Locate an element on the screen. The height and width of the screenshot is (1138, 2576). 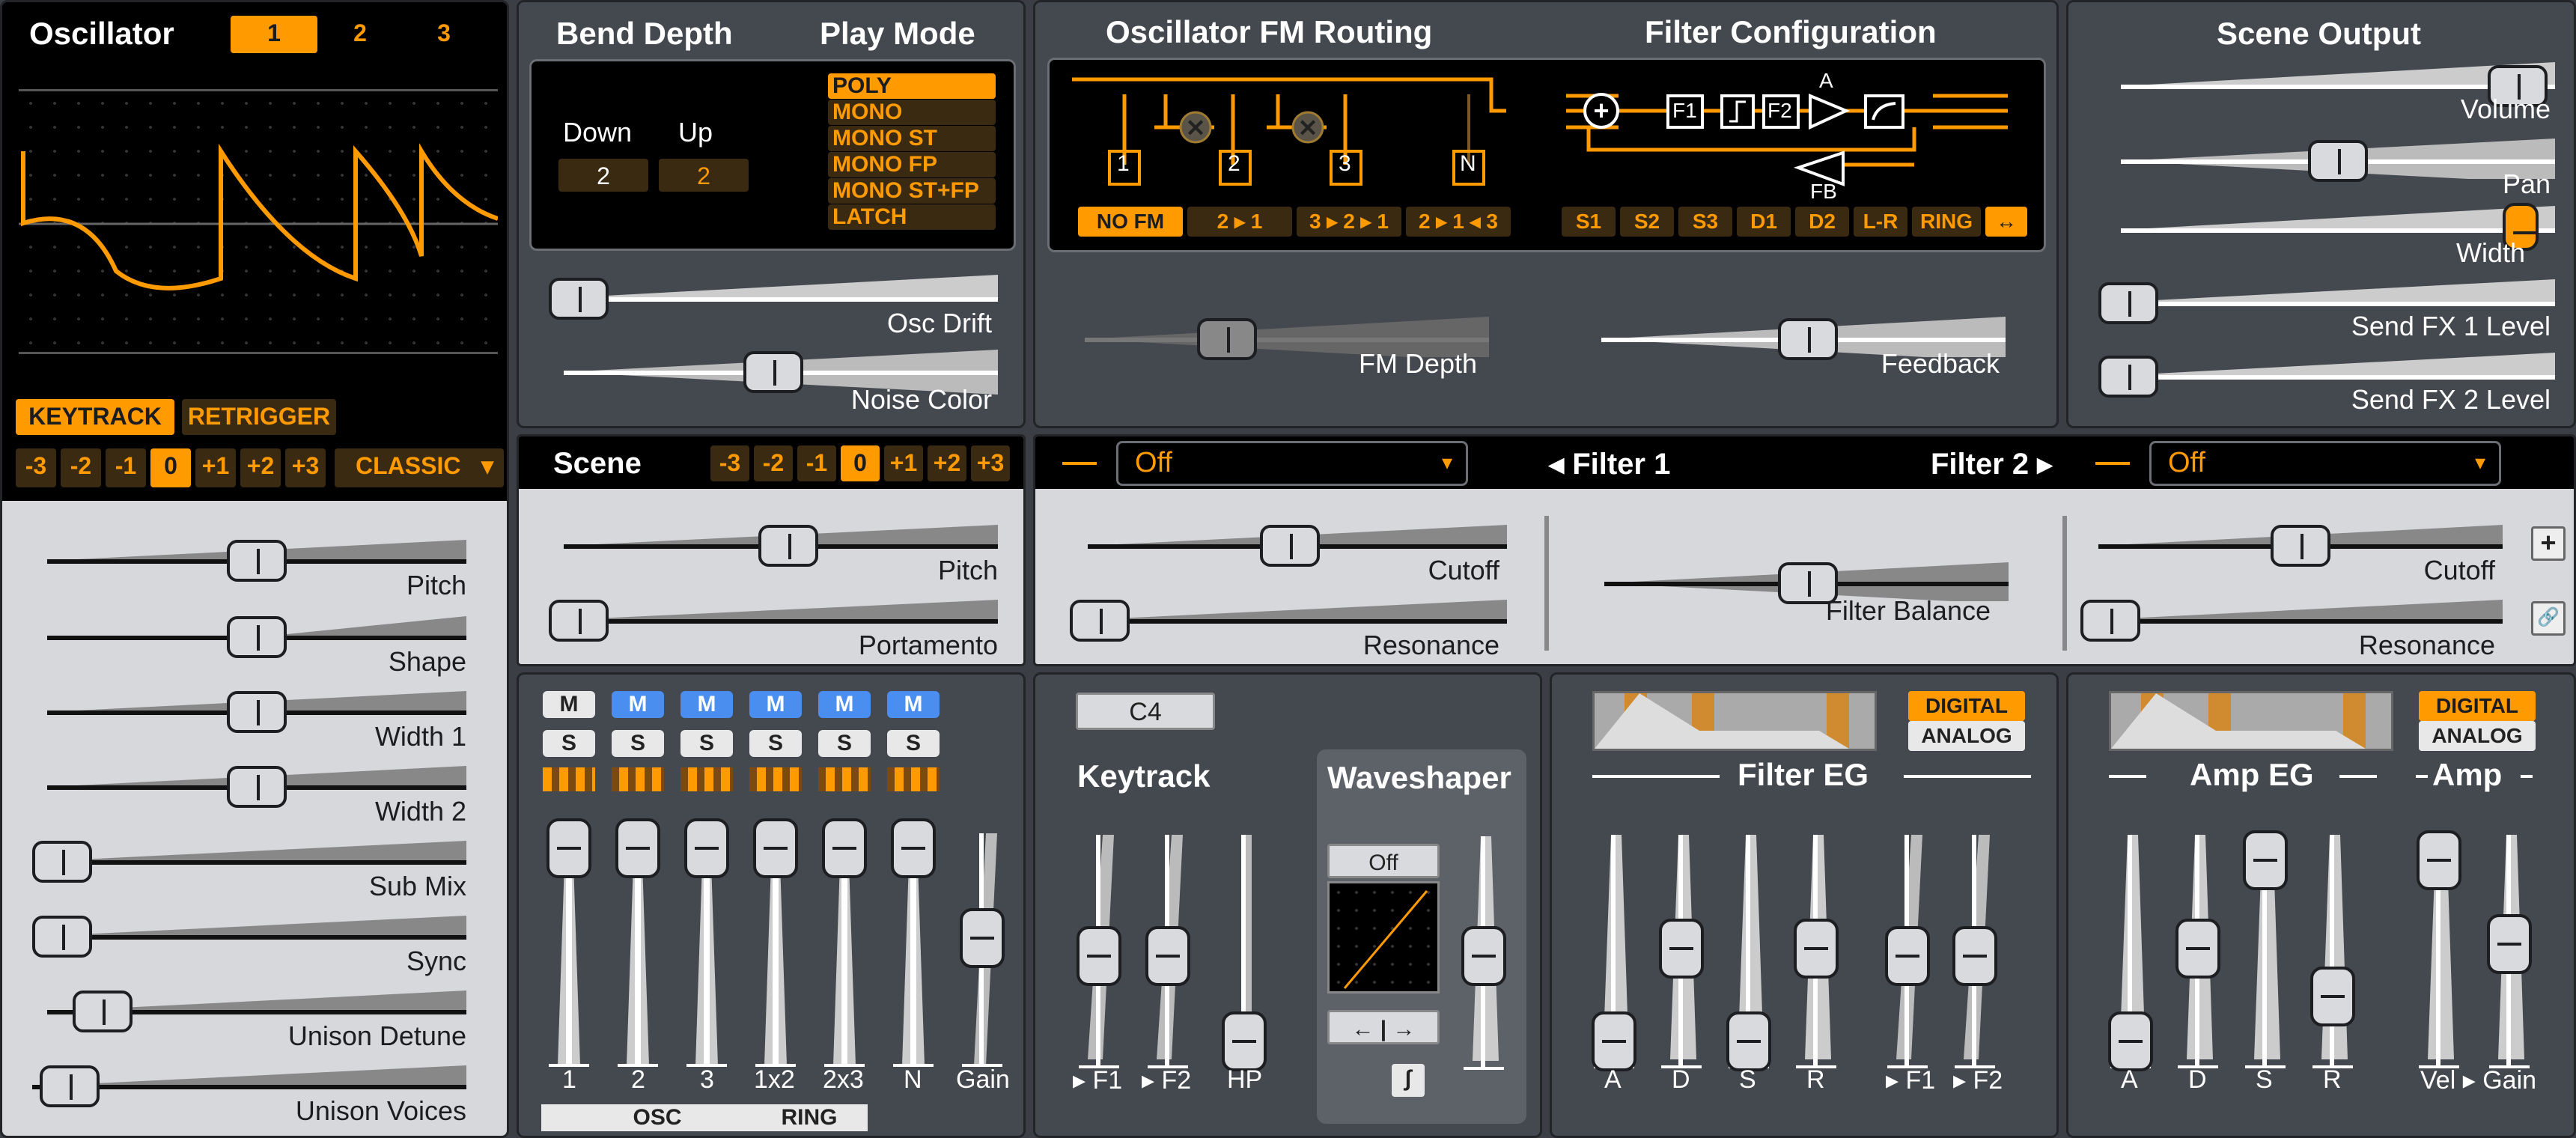
solo-n: S is located at coordinates (913, 743).